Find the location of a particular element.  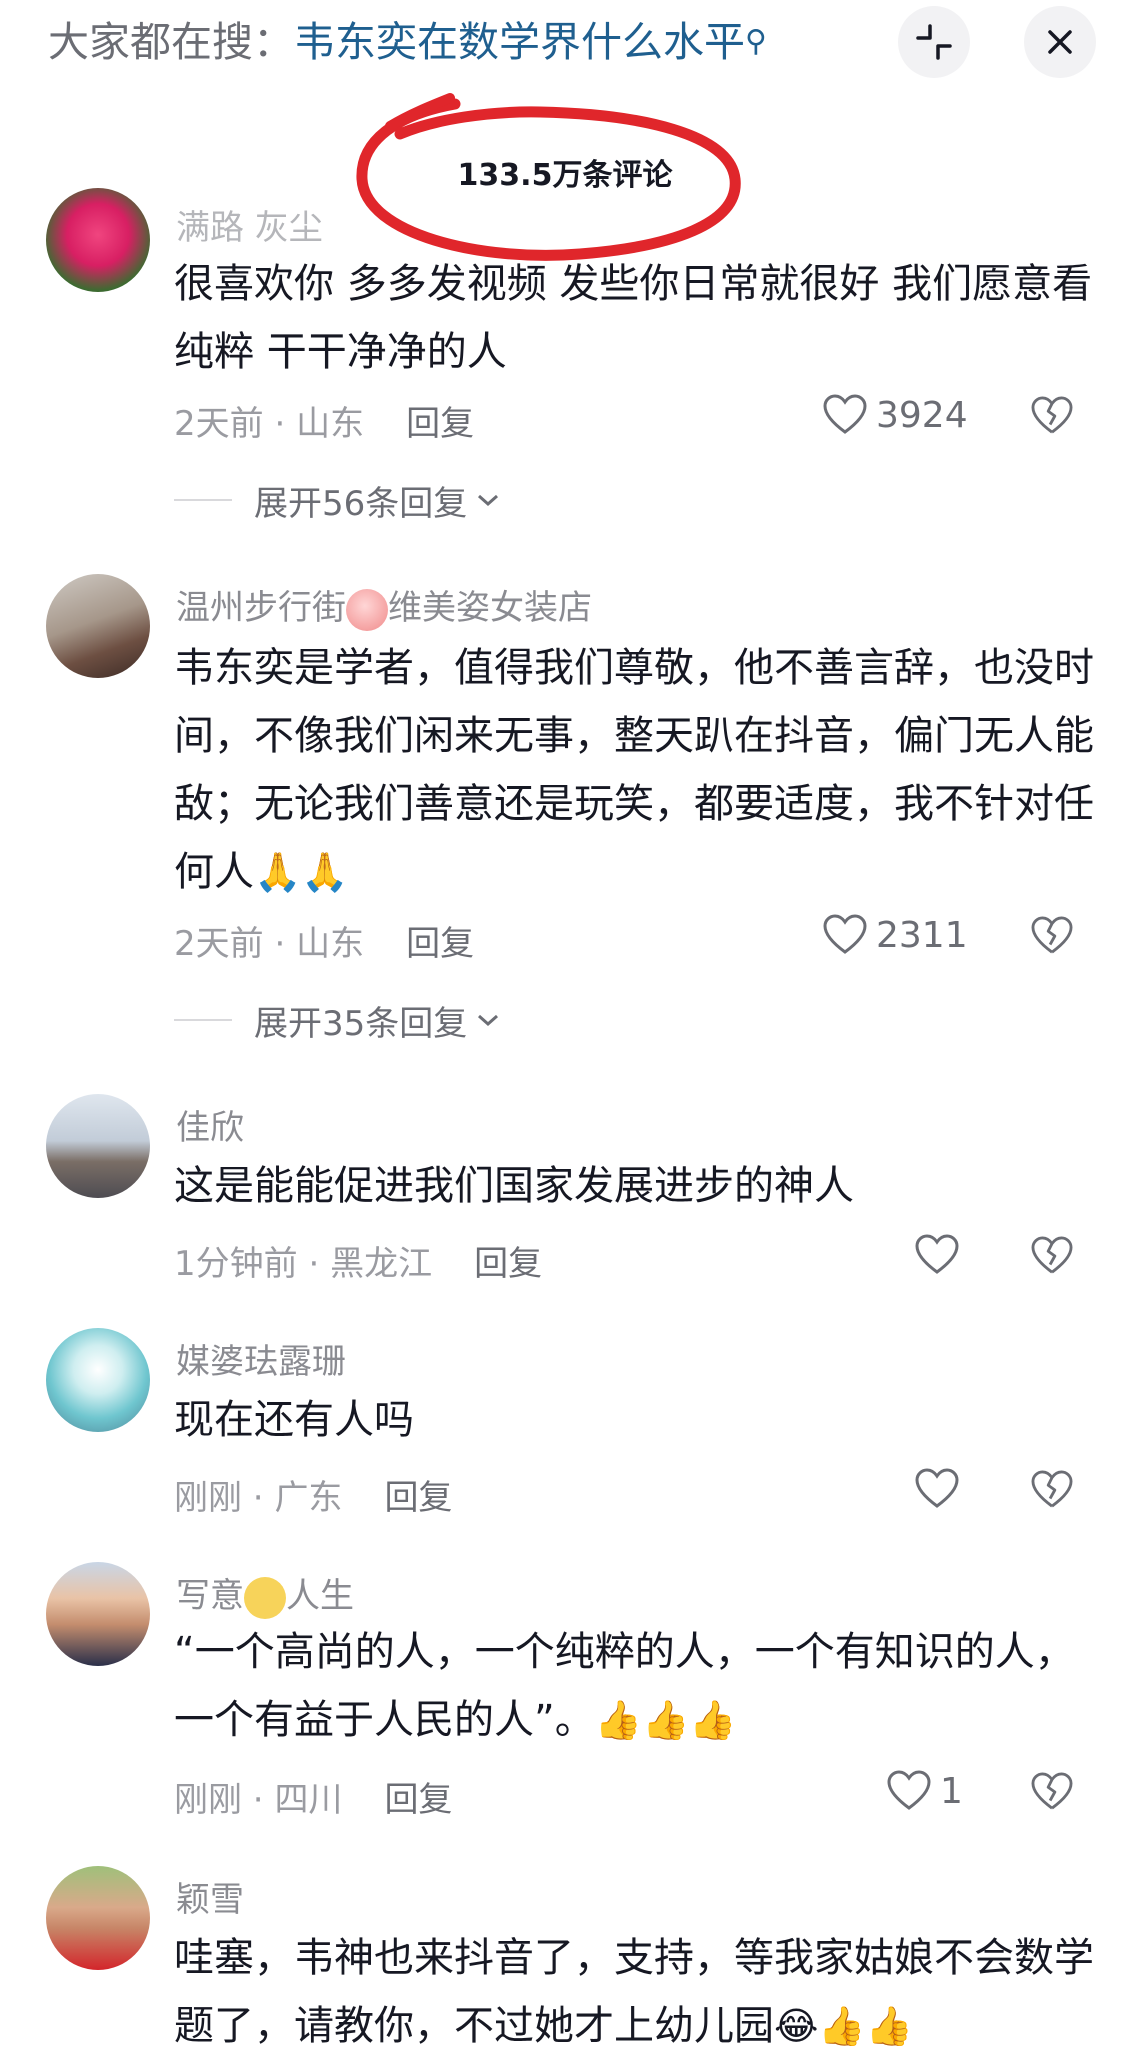

close-icon is located at coordinates (1060, 42).